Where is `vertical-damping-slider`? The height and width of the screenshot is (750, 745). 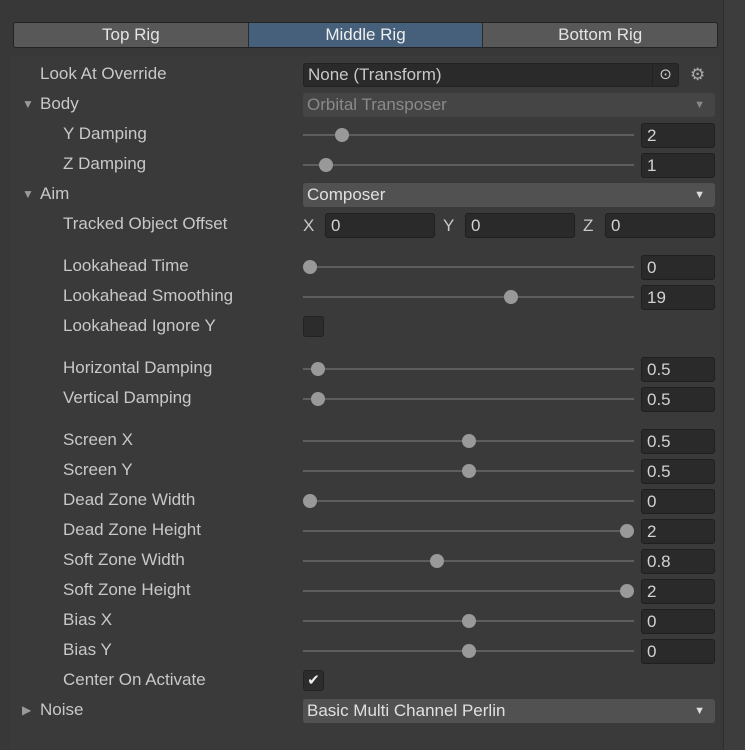
vertical-damping-slider is located at coordinates (468, 399).